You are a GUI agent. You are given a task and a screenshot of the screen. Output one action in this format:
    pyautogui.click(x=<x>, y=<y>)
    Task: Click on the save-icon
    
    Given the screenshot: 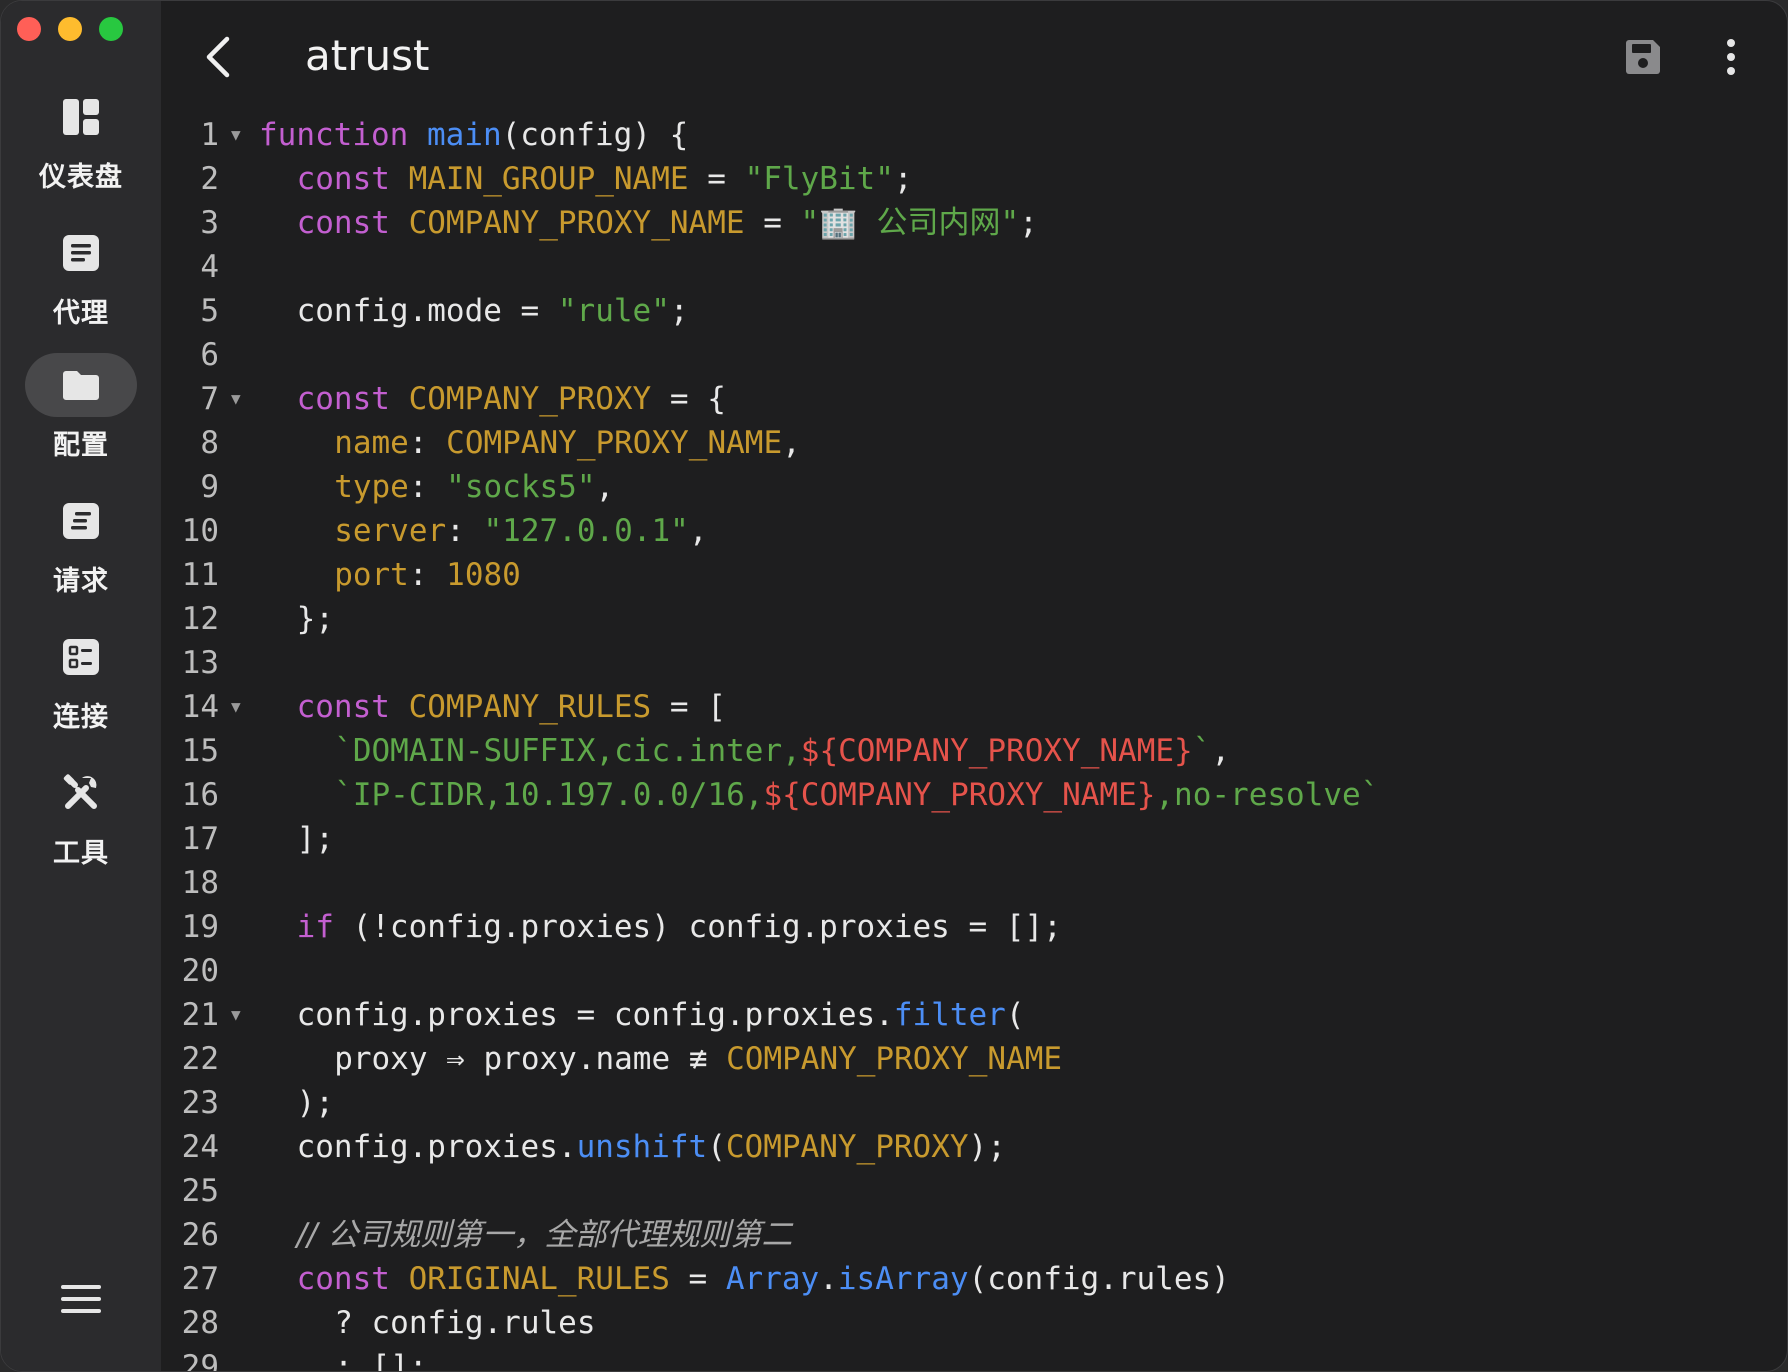 What is the action you would take?
    pyautogui.click(x=1643, y=57)
    